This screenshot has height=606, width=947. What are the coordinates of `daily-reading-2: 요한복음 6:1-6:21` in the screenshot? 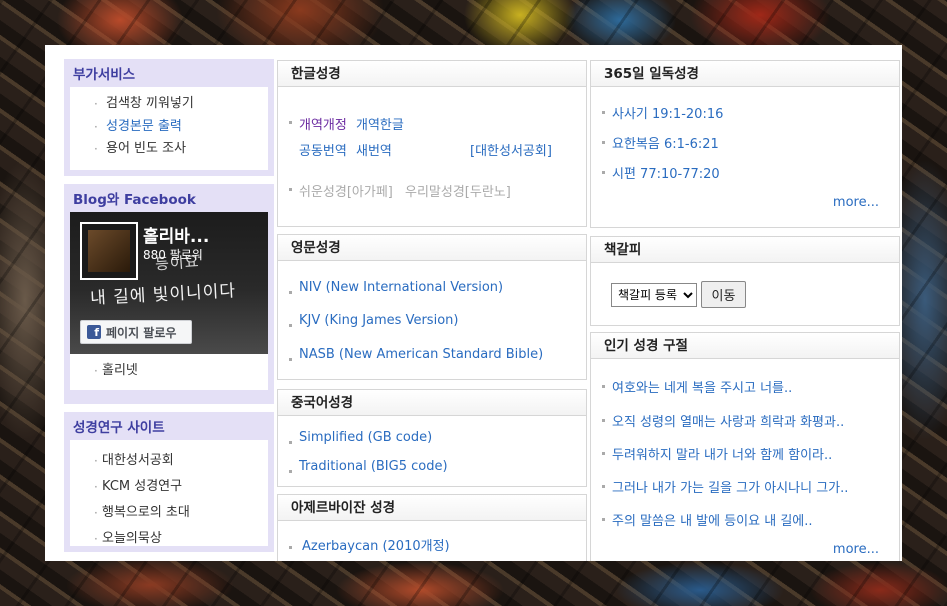 It's located at (665, 142).